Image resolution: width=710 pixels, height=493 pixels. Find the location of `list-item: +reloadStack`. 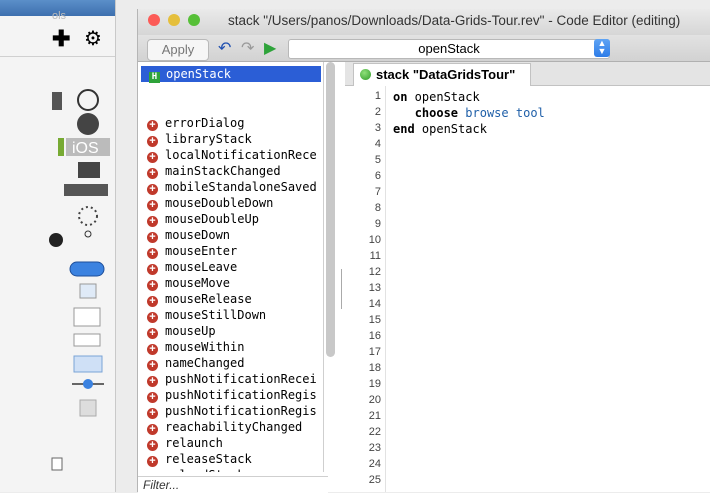

list-item: +reloadStack is located at coordinates (195, 469).